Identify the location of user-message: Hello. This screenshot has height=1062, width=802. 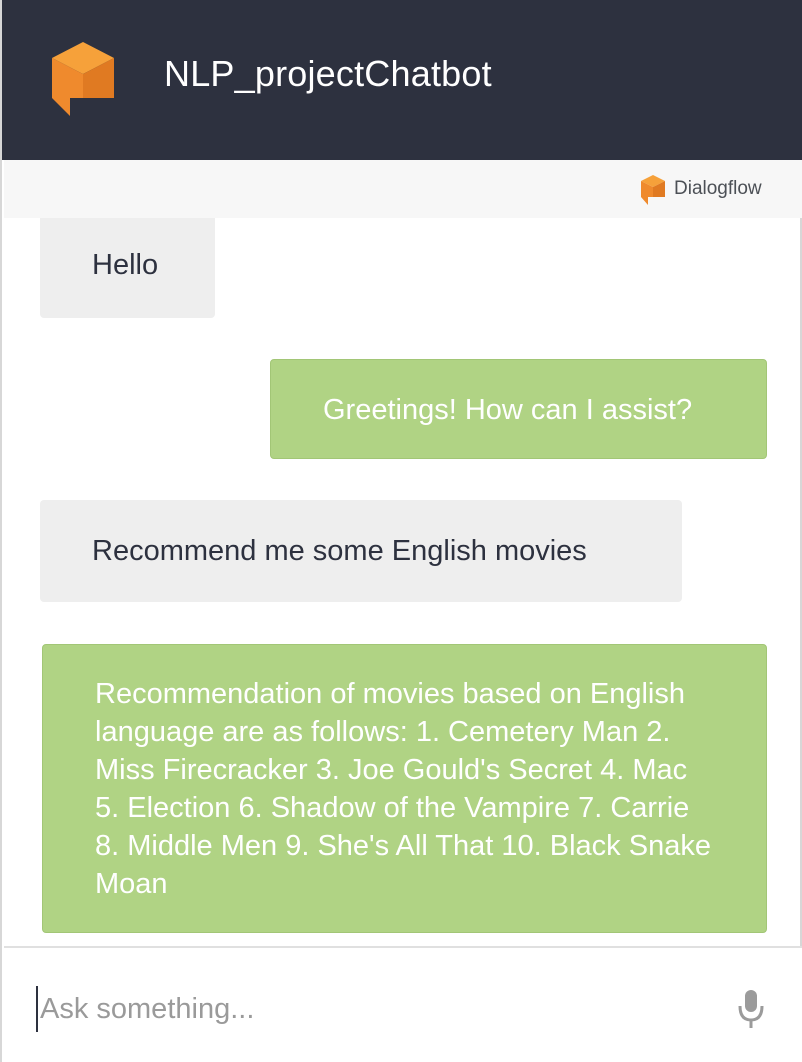
(127, 268).